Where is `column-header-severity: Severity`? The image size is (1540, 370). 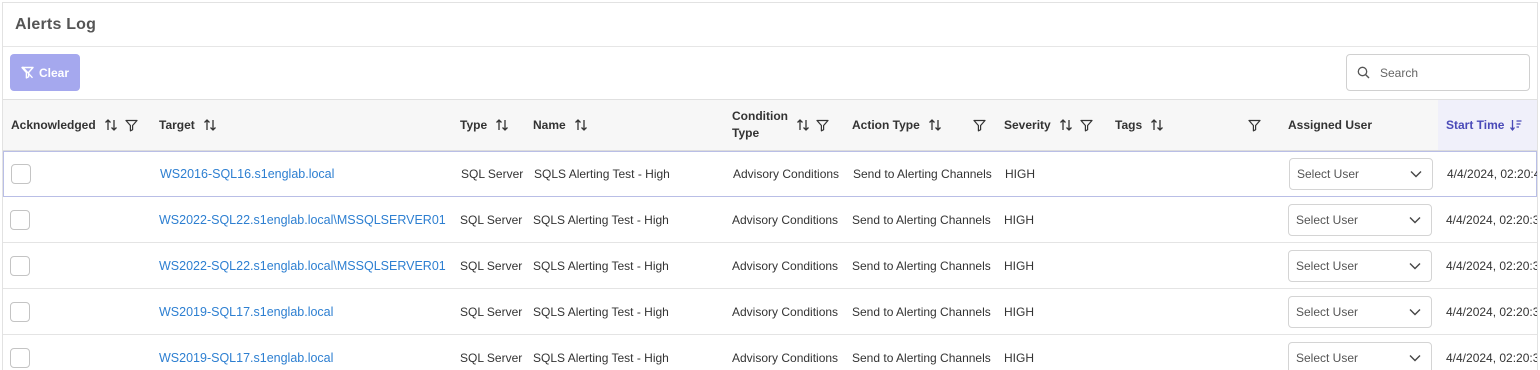
column-header-severity: Severity is located at coordinates (1051, 125).